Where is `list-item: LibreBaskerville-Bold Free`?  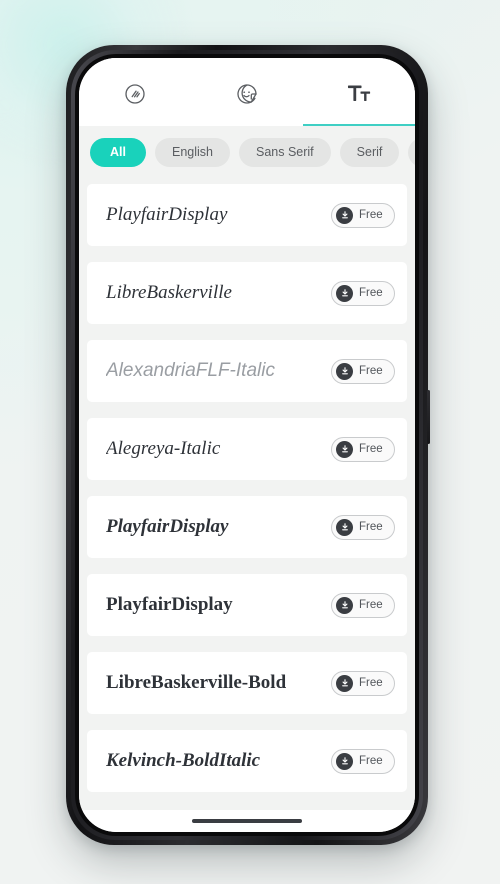
list-item: LibreBaskerville-Bold Free is located at coordinates (247, 683).